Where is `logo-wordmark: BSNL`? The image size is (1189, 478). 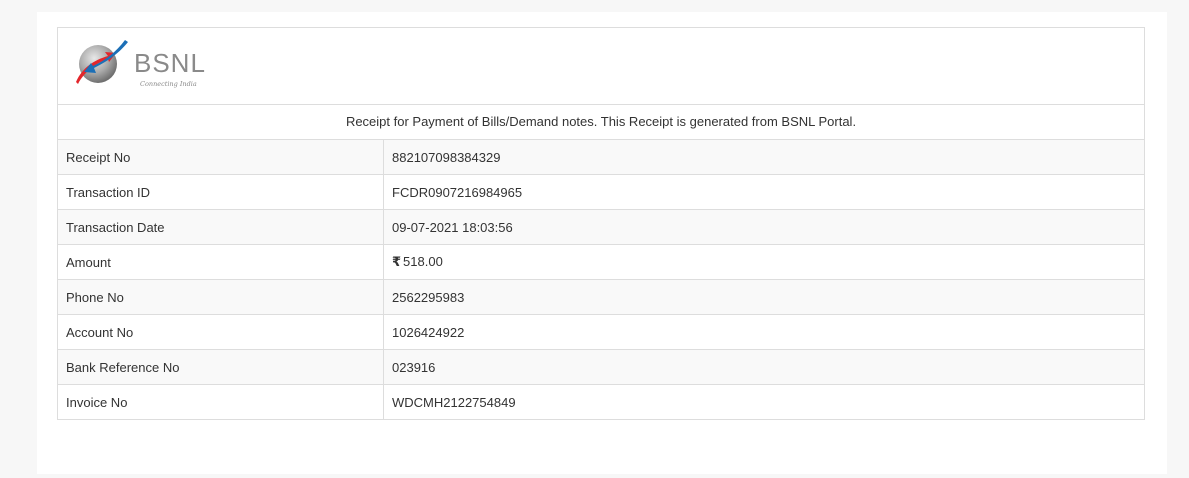 logo-wordmark: BSNL is located at coordinates (170, 63).